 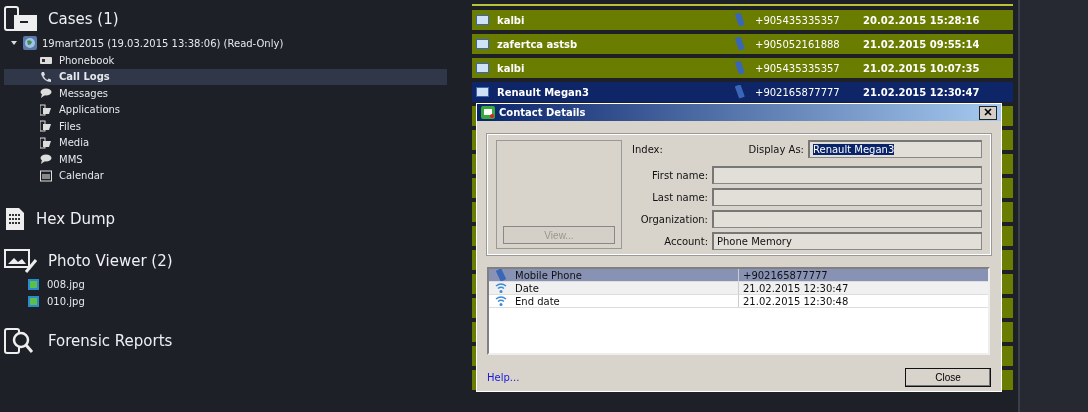 What do you see at coordinates (847, 241) in the screenshot?
I see `input-field: Phone Memory` at bounding box center [847, 241].